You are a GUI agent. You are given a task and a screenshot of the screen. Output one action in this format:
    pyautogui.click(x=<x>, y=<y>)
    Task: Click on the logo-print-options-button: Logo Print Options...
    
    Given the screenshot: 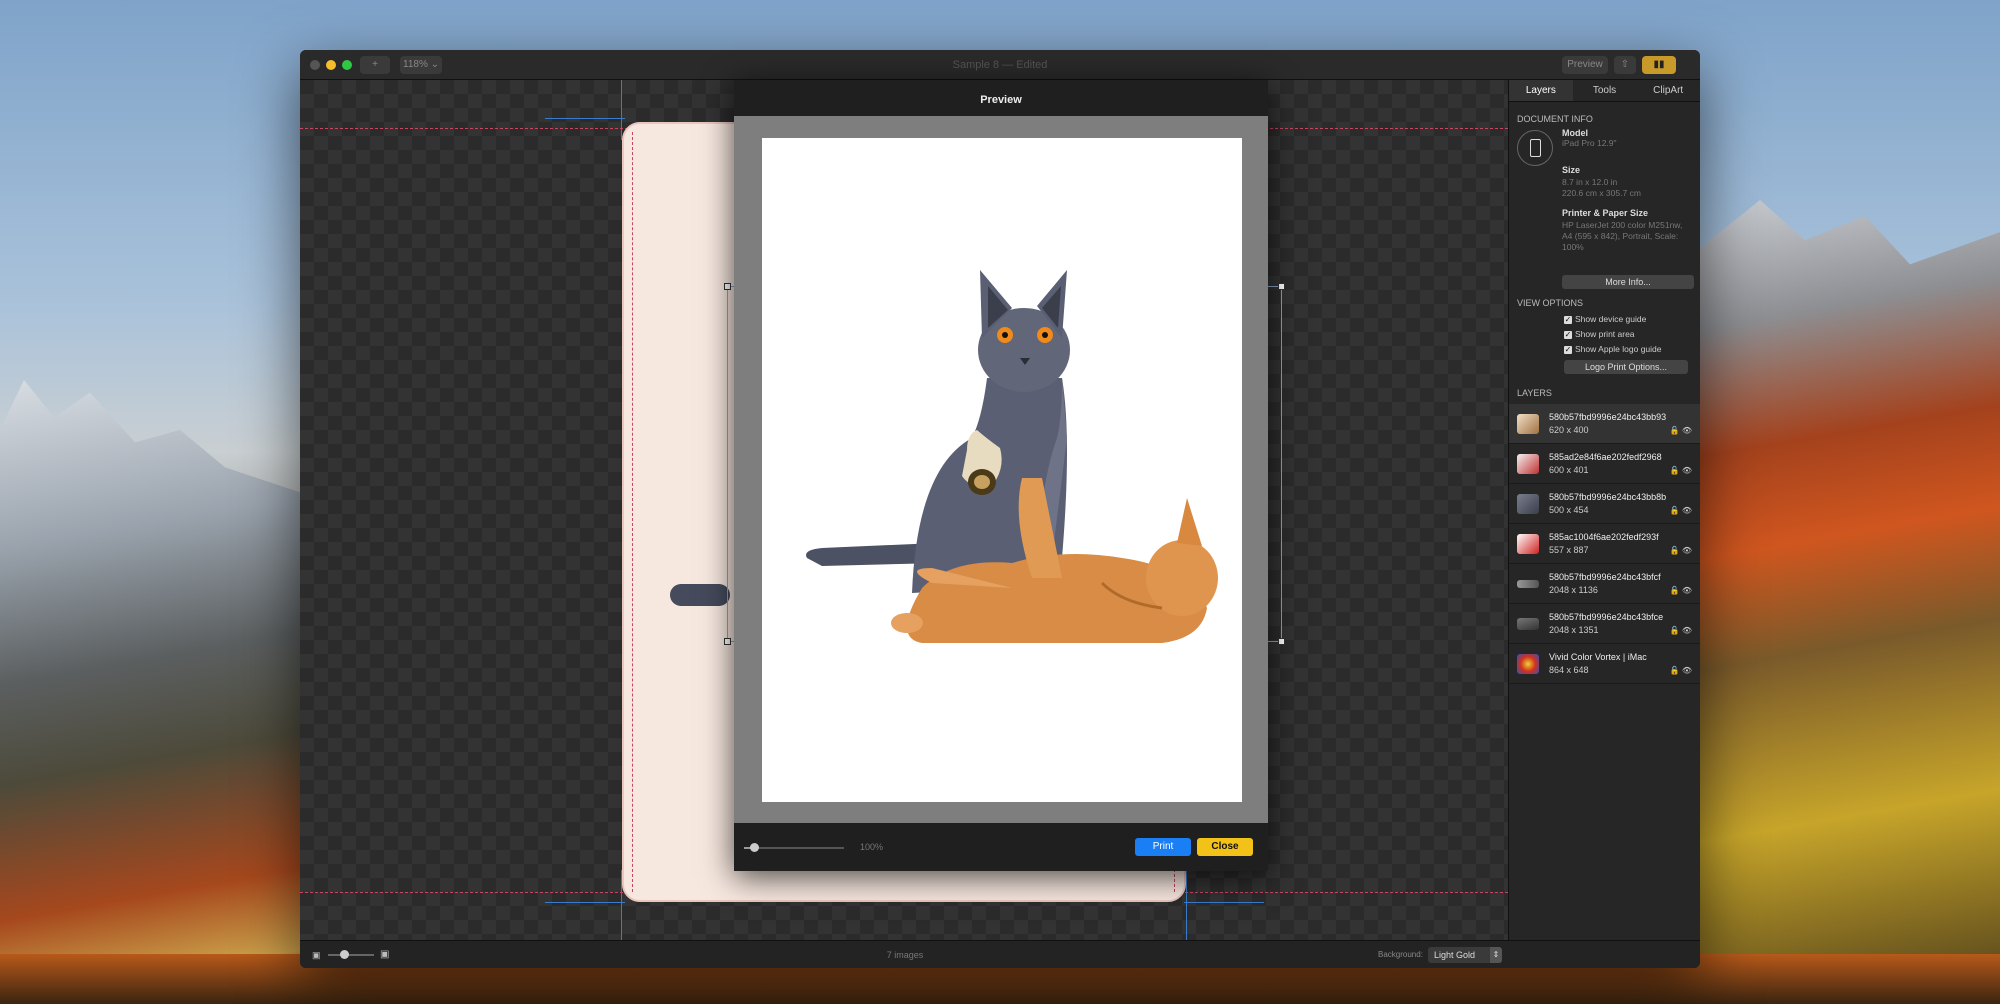 What is the action you would take?
    pyautogui.click(x=1626, y=367)
    